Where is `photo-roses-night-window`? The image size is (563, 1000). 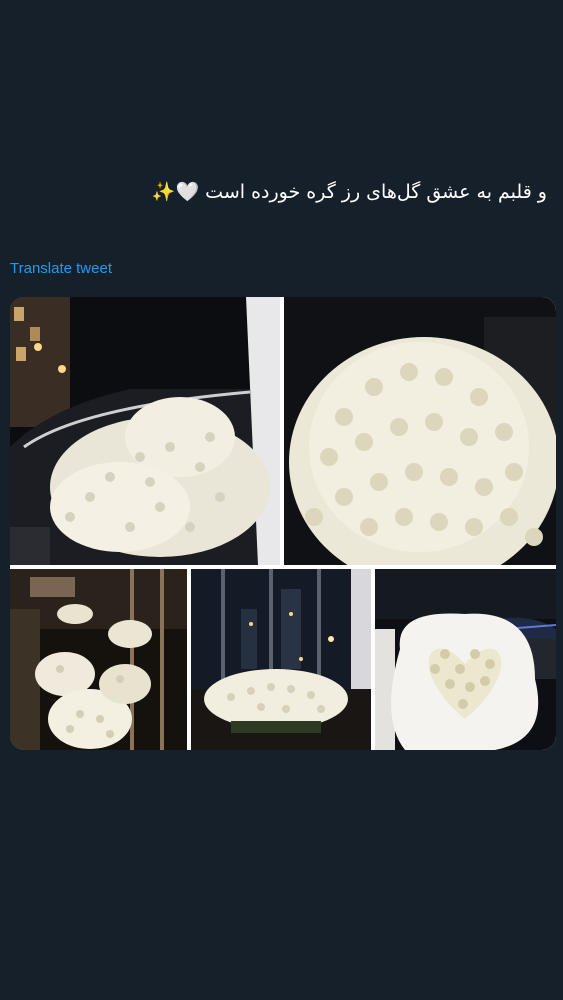
photo-roses-night-window is located at coordinates (281, 659).